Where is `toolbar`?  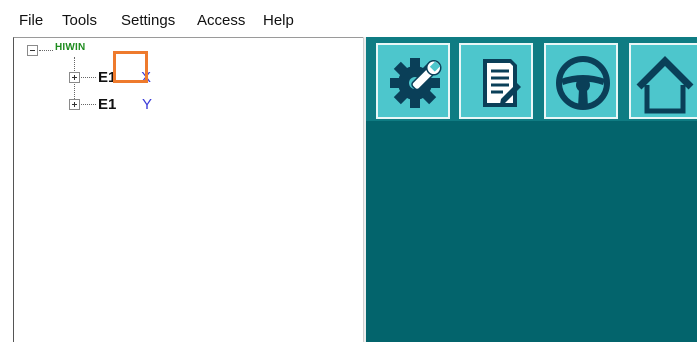 toolbar is located at coordinates (531, 79).